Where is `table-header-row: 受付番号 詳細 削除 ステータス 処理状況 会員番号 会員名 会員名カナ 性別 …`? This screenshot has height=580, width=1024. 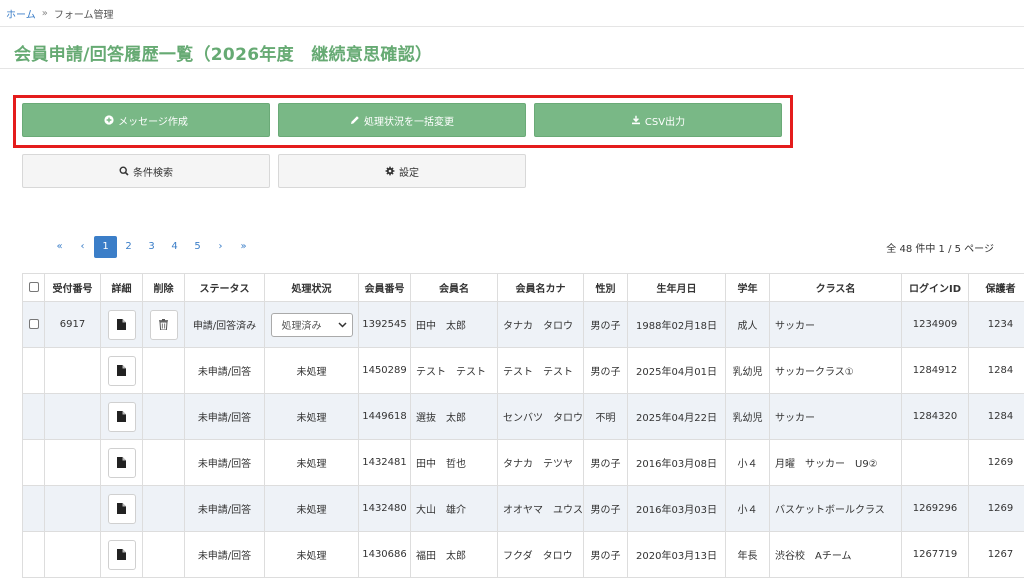
table-header-row: 受付番号 詳細 削除 ステータス 処理状況 会員番号 会員名 会員名カナ 性別 … is located at coordinates (523, 287).